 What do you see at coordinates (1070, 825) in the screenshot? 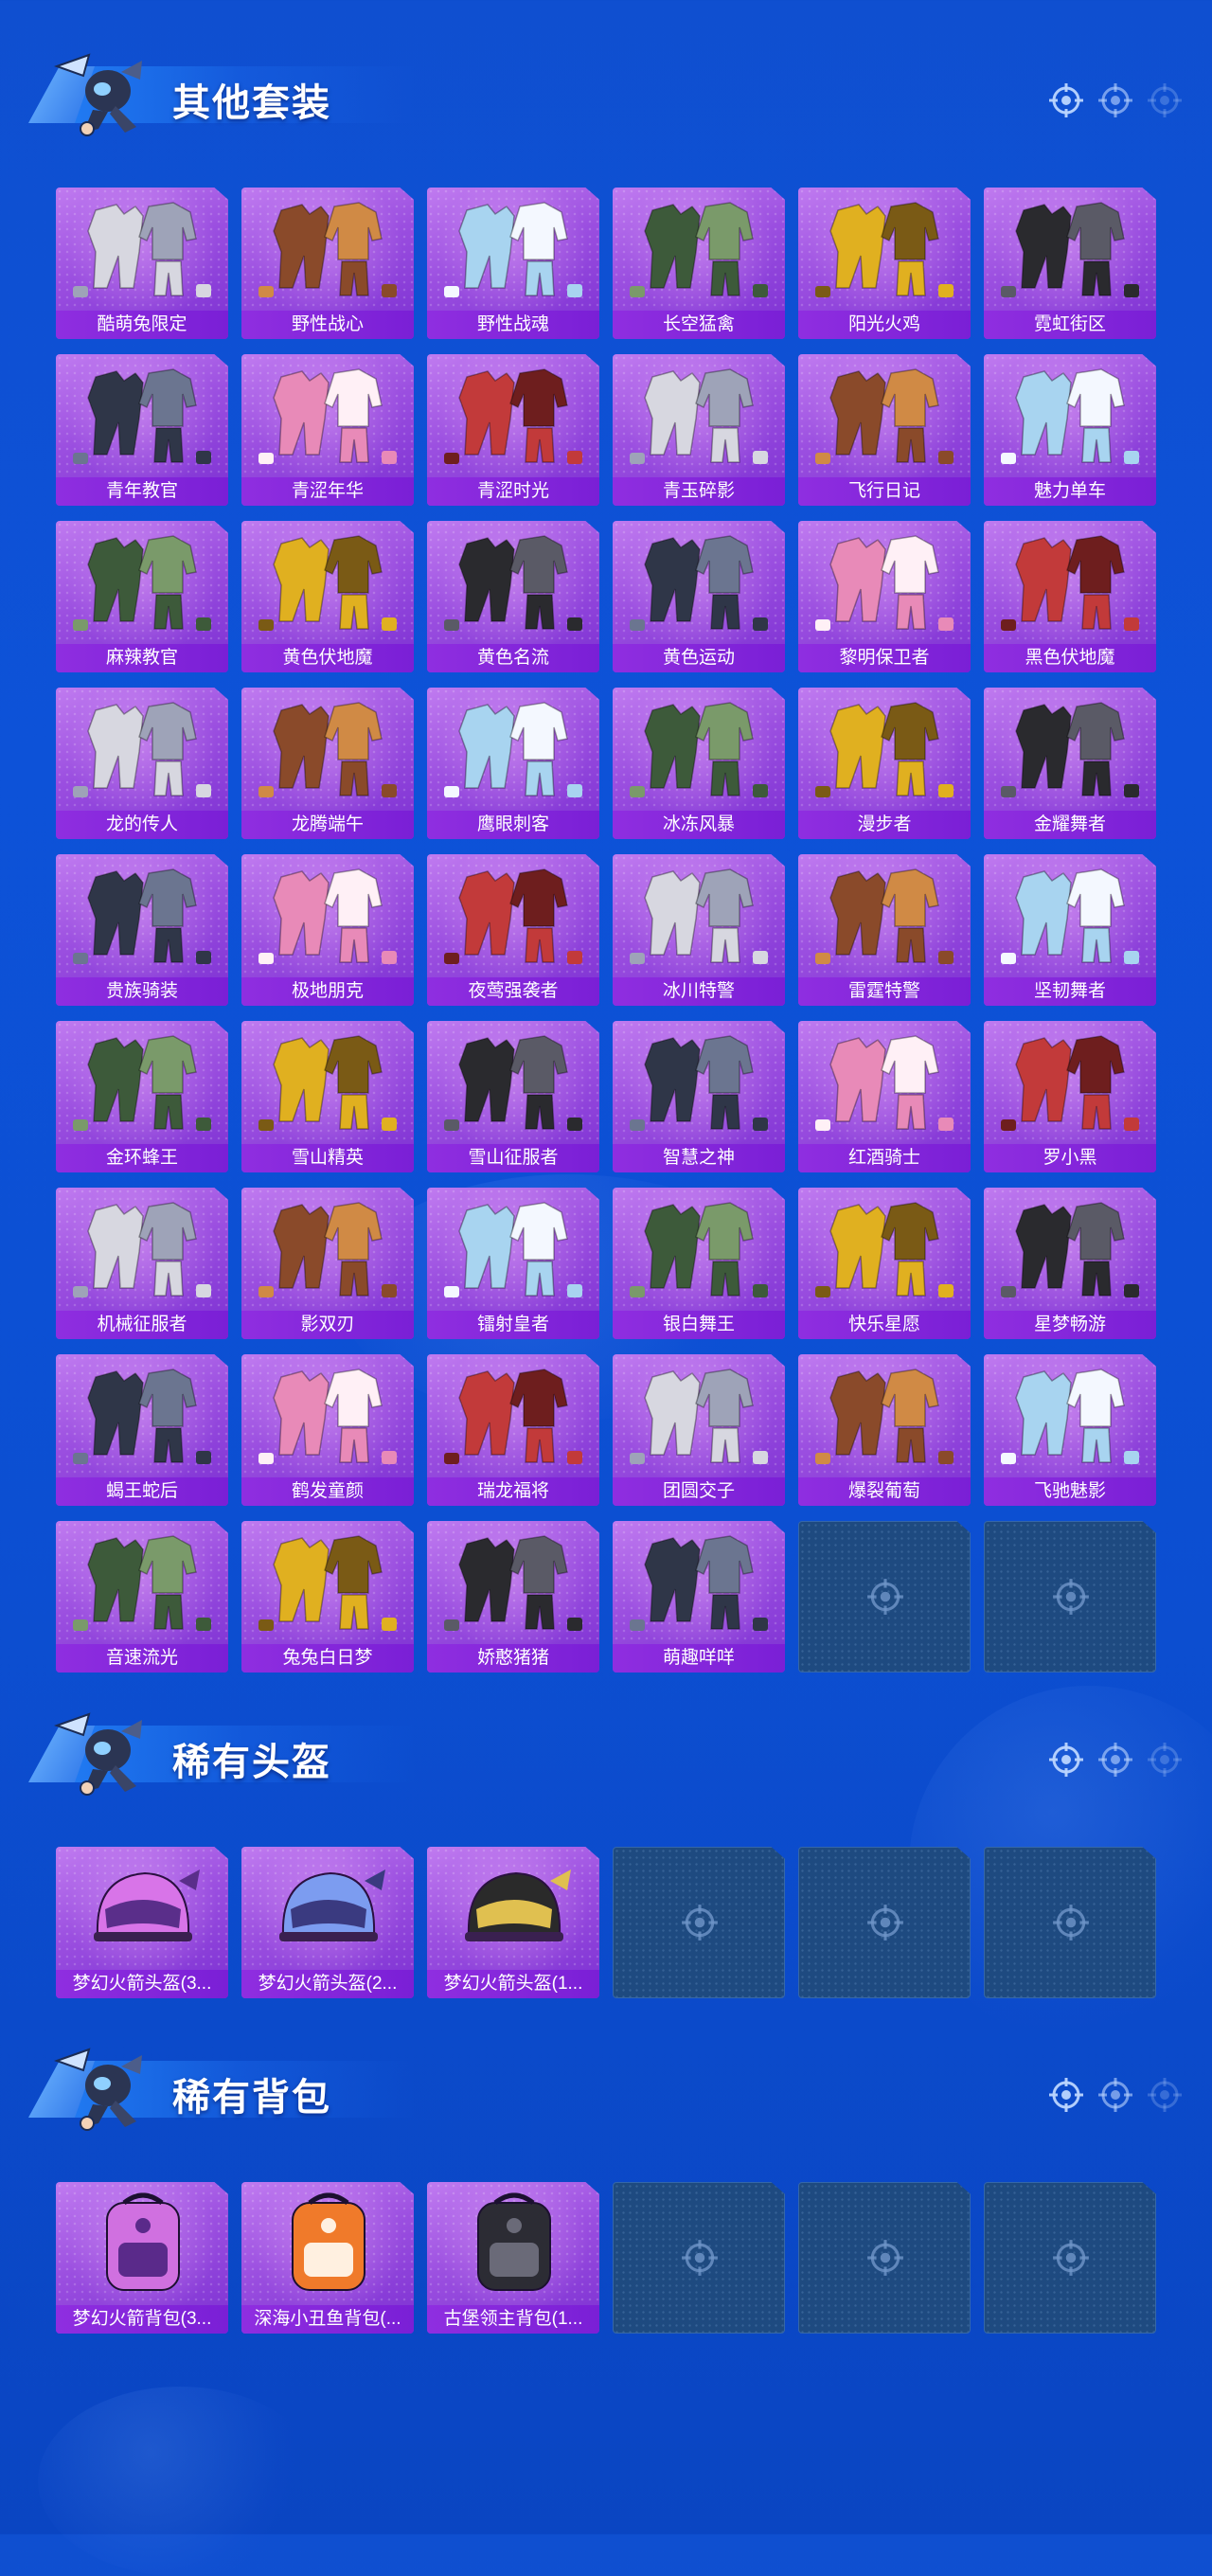
I see `item-name: 金耀舞者` at bounding box center [1070, 825].